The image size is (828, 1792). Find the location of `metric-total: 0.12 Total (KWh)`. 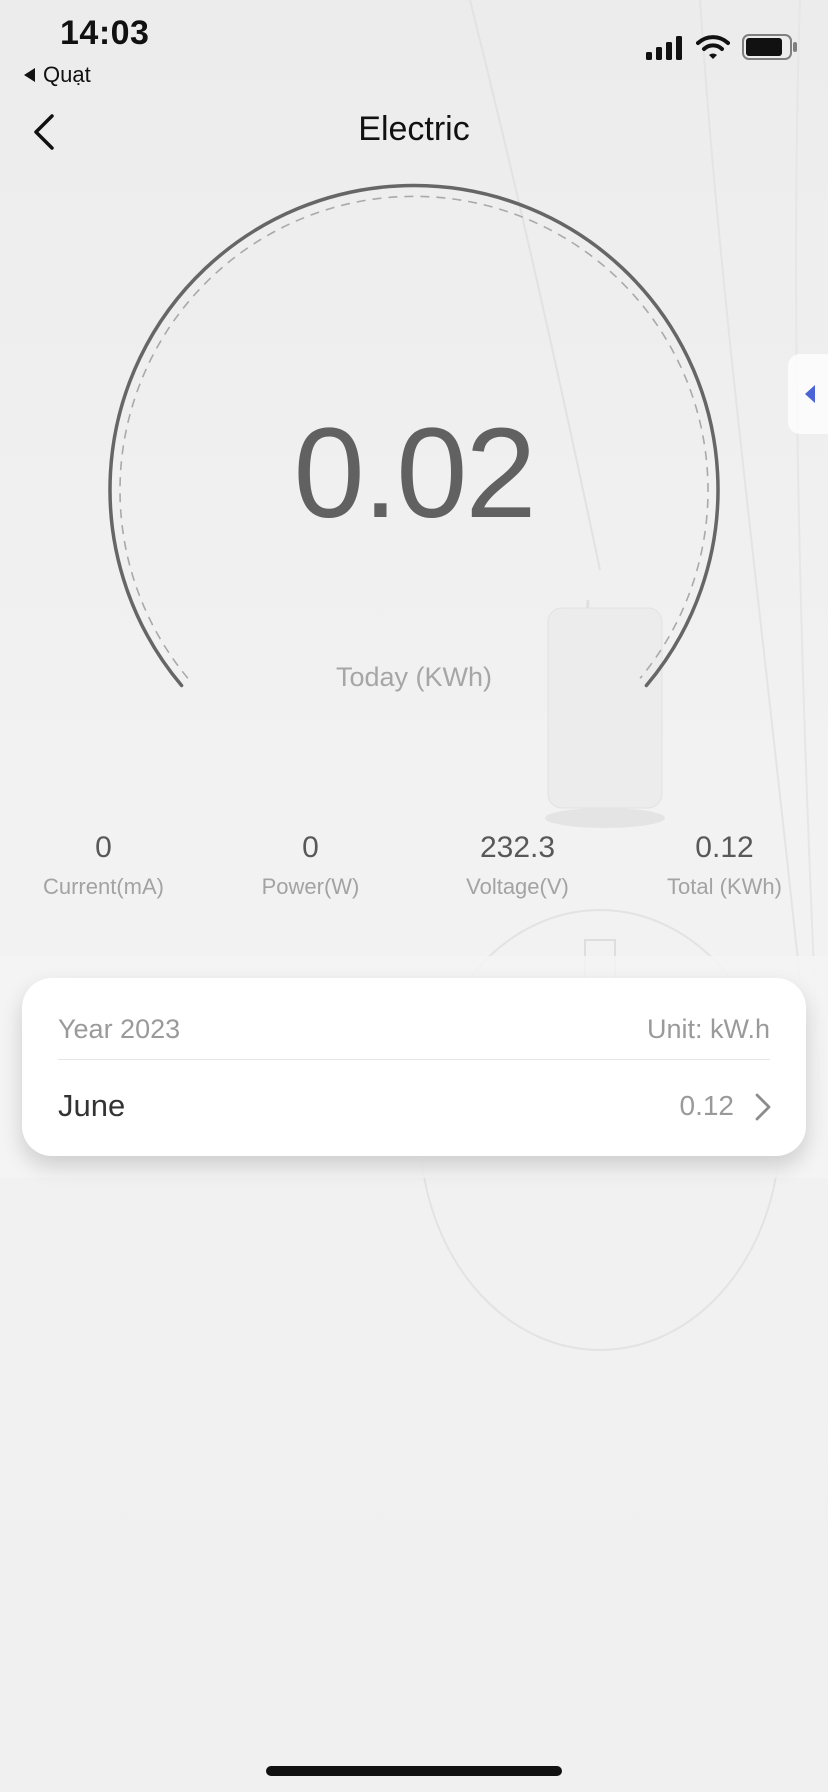

metric-total: 0.12 Total (KWh) is located at coordinates (724, 864).